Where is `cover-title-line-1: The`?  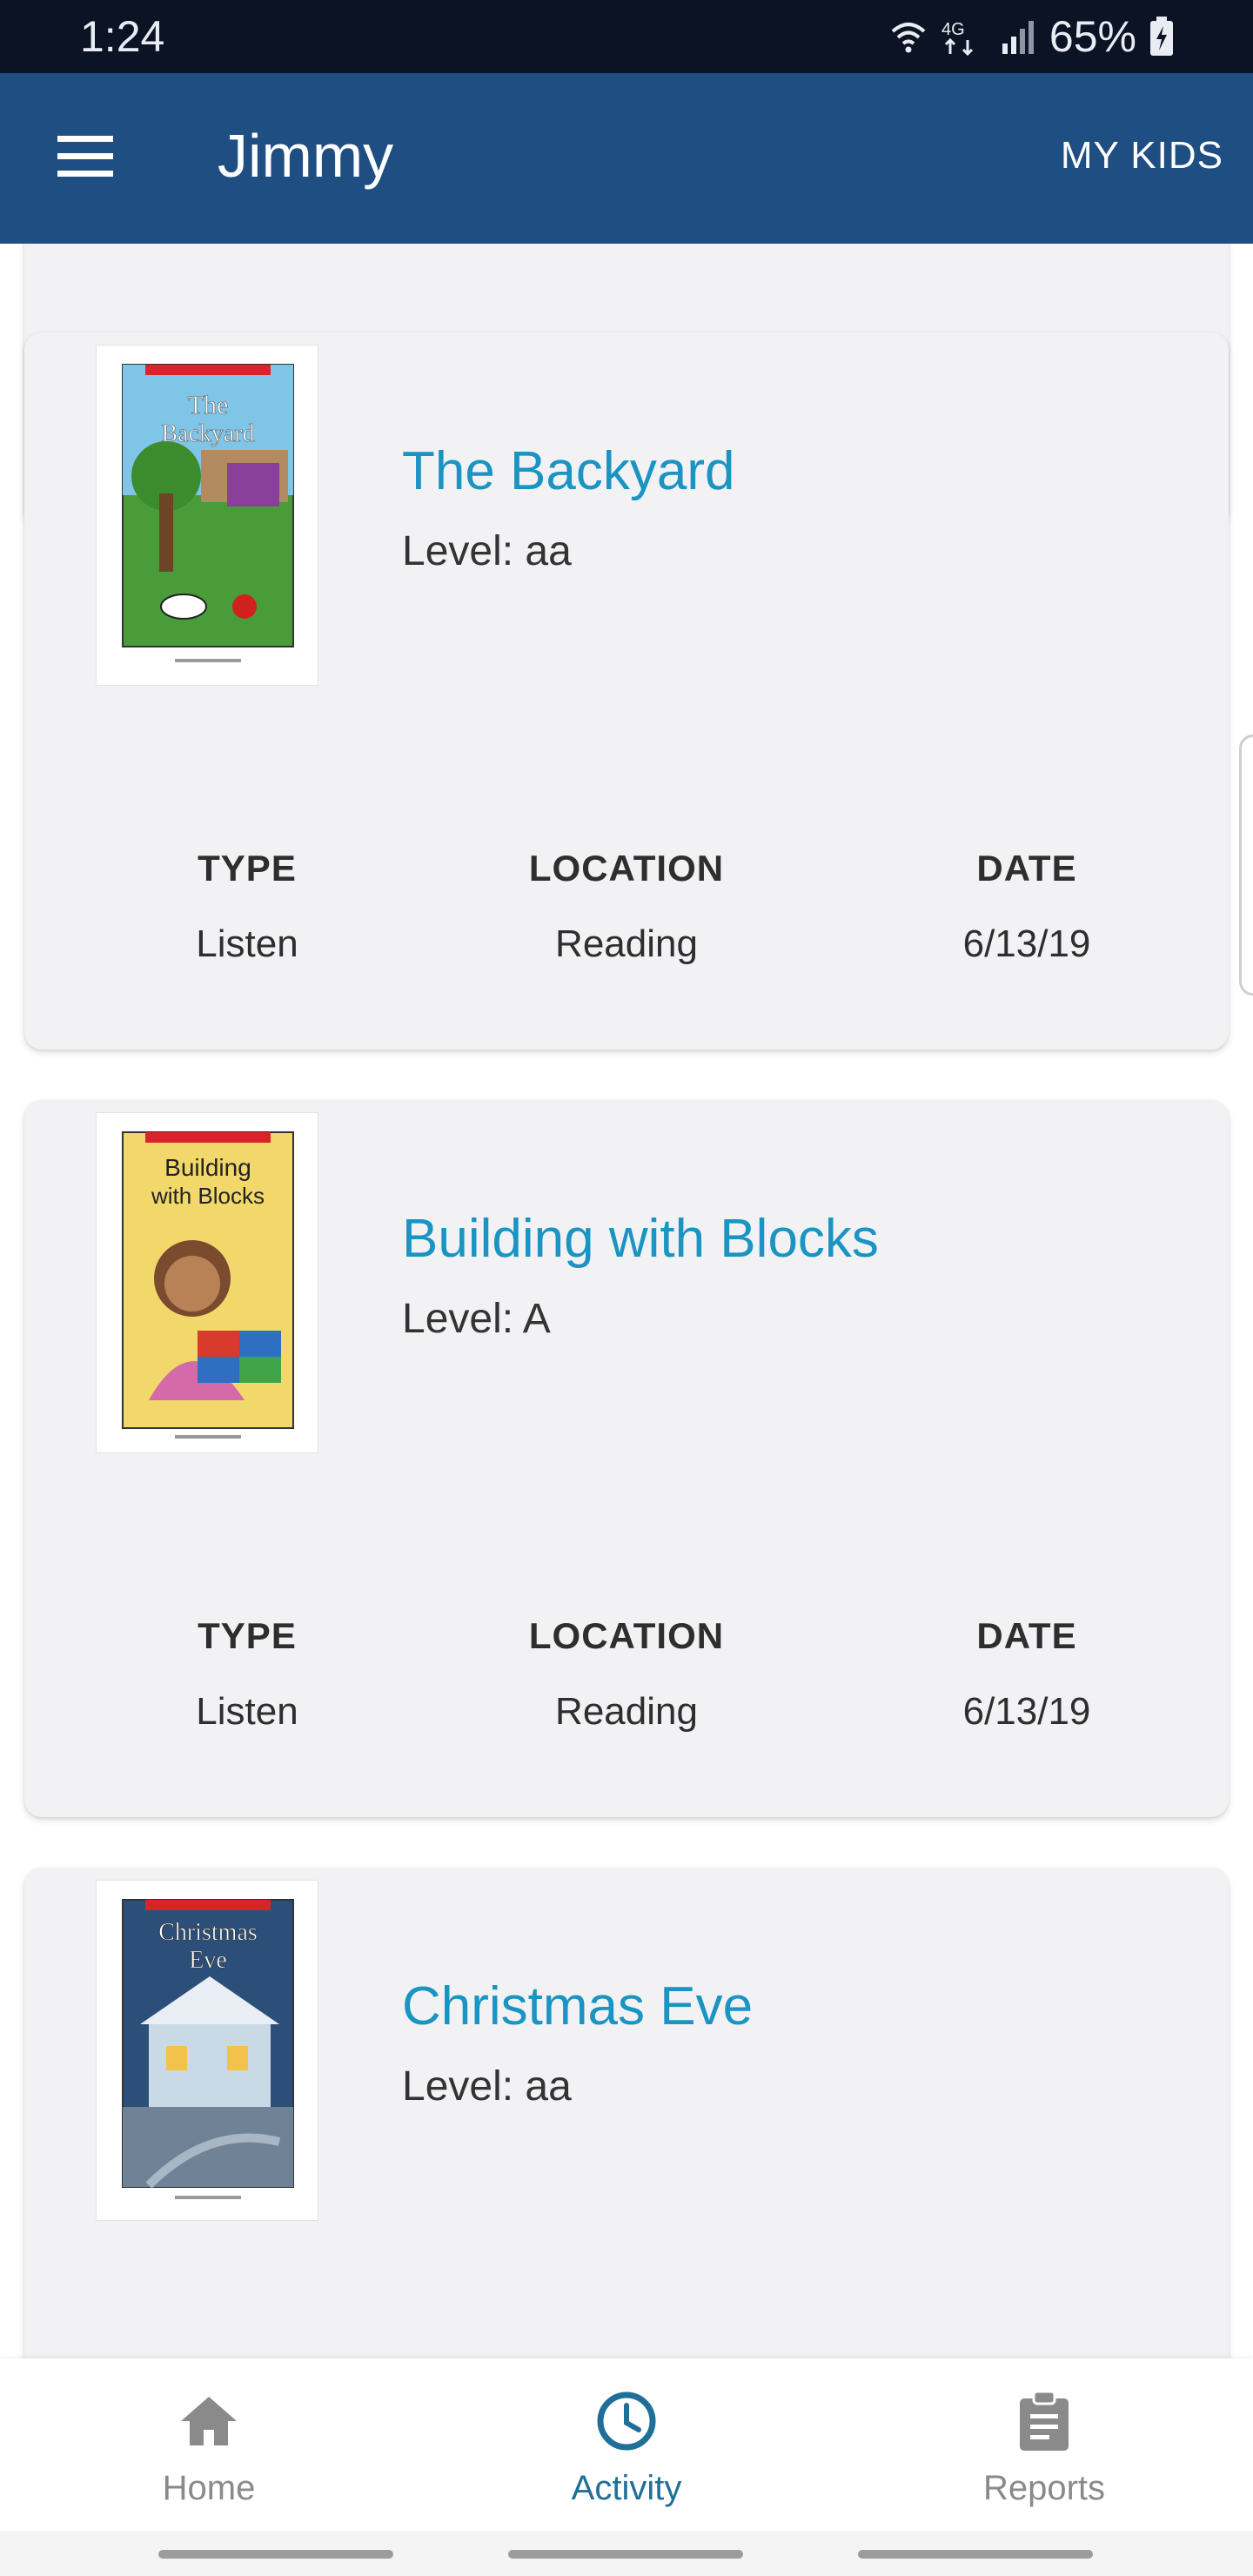 cover-title-line-1: The is located at coordinates (208, 405).